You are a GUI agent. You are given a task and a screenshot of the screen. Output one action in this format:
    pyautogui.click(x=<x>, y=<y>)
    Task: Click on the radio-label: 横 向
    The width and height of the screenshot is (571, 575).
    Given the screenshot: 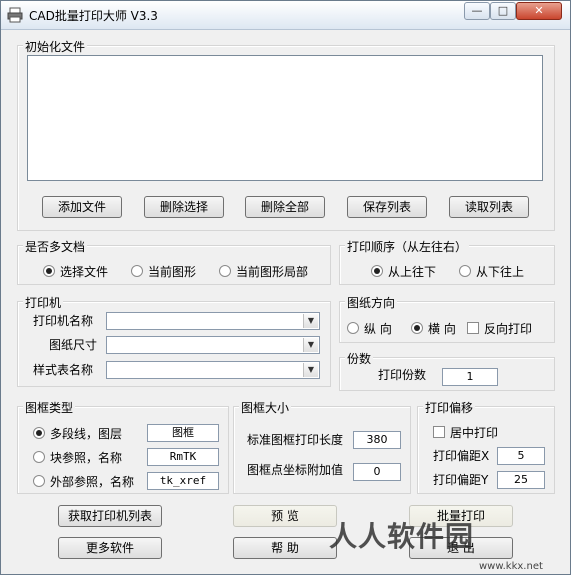 What is the action you would take?
    pyautogui.click(x=442, y=329)
    